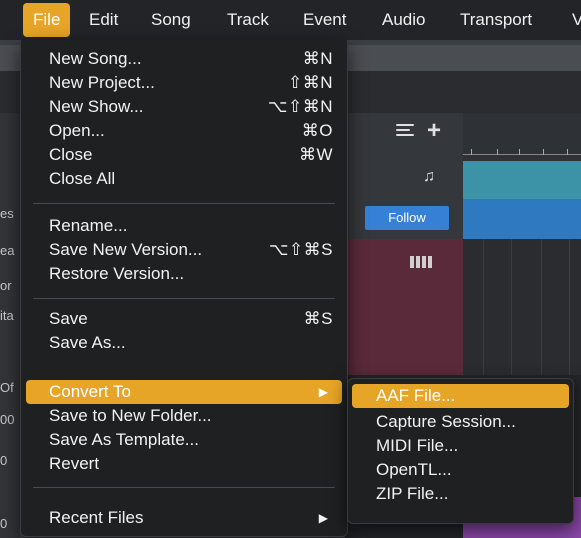 This screenshot has height=538, width=581. Describe the element at coordinates (317, 58) in the screenshot. I see `menu-item-shortcut: ⌘N` at that location.